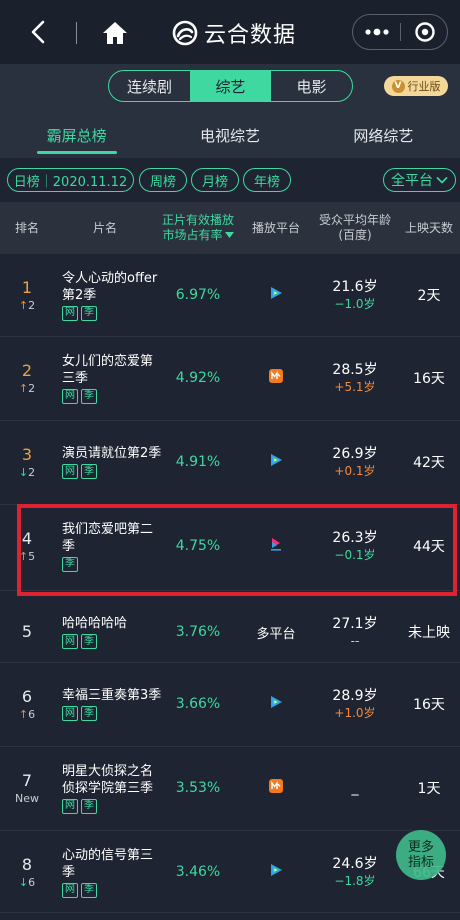 This screenshot has height=920, width=460. What do you see at coordinates (420, 862) in the screenshot?
I see `more-metrics-line2: 指标` at bounding box center [420, 862].